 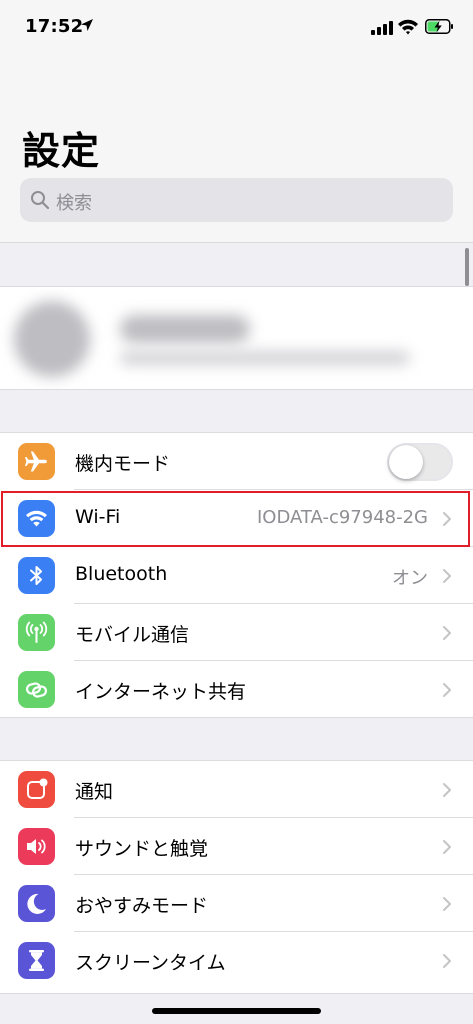 I want to click on search-icon, so click(x=40, y=200).